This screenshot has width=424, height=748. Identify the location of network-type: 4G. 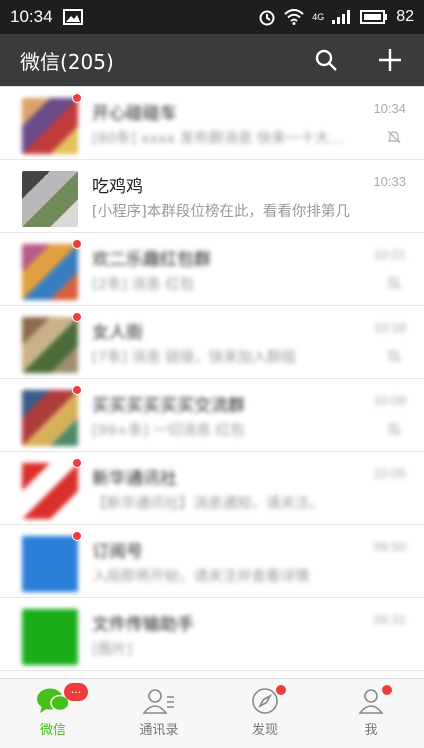
(318, 16).